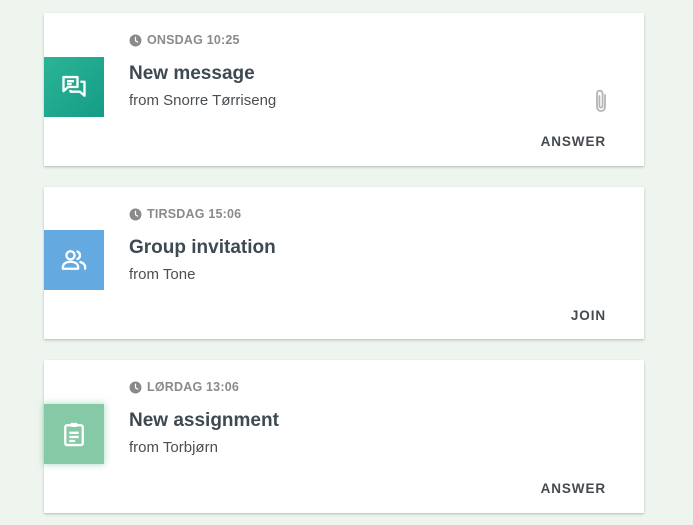 The height and width of the screenshot is (525, 693). I want to click on notification-sender: from Snorre Tørriseng, so click(203, 100).